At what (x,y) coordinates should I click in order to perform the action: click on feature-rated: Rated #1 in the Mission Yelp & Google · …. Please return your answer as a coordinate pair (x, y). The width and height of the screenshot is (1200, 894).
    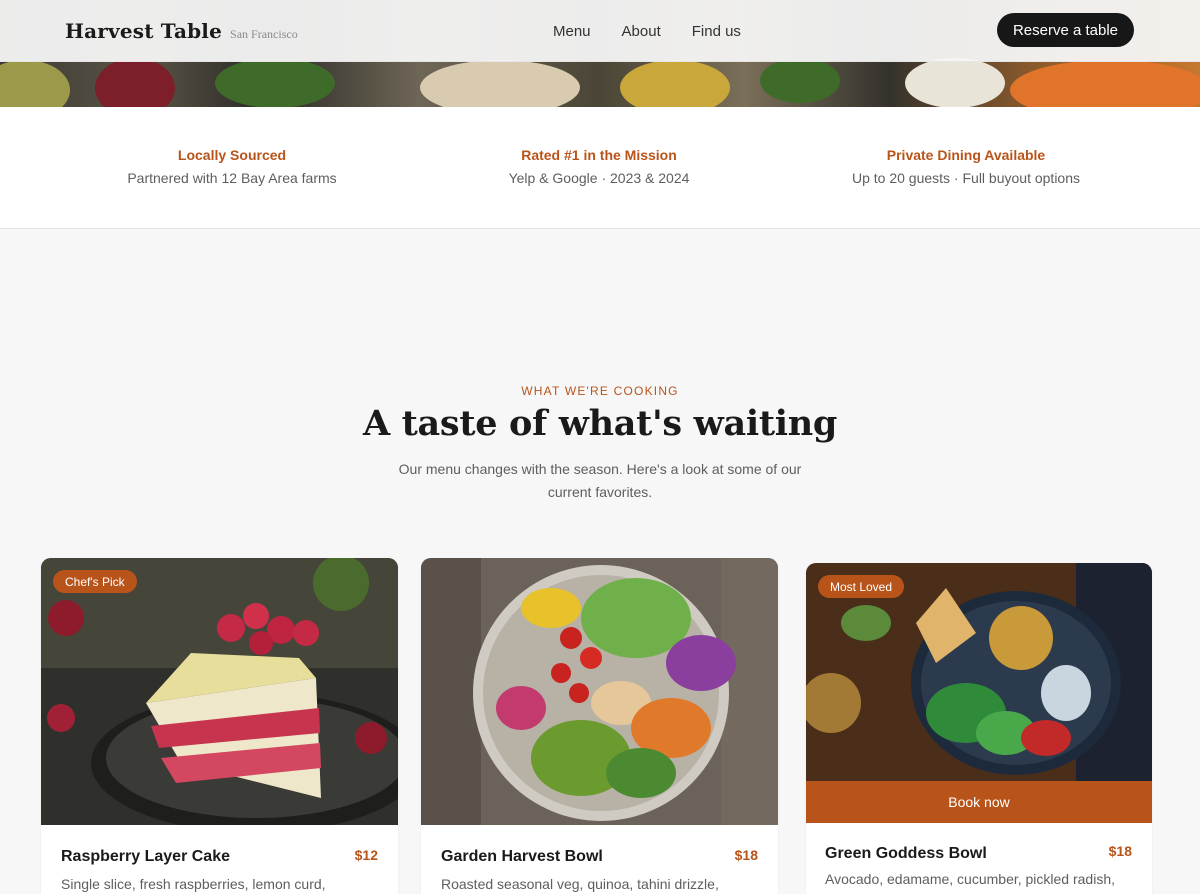
    Looking at the image, I should click on (599, 166).